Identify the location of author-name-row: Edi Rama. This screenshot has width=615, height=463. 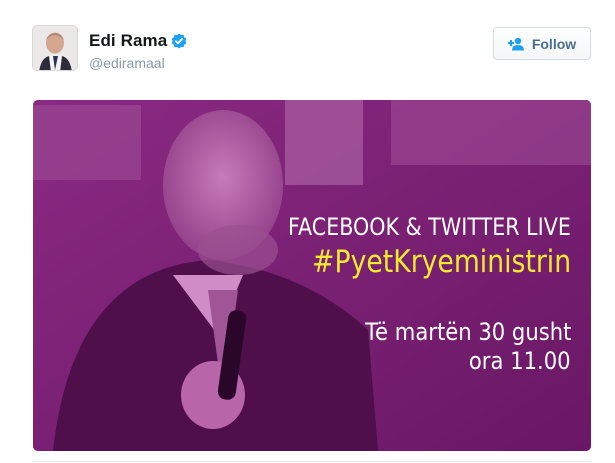
(138, 41).